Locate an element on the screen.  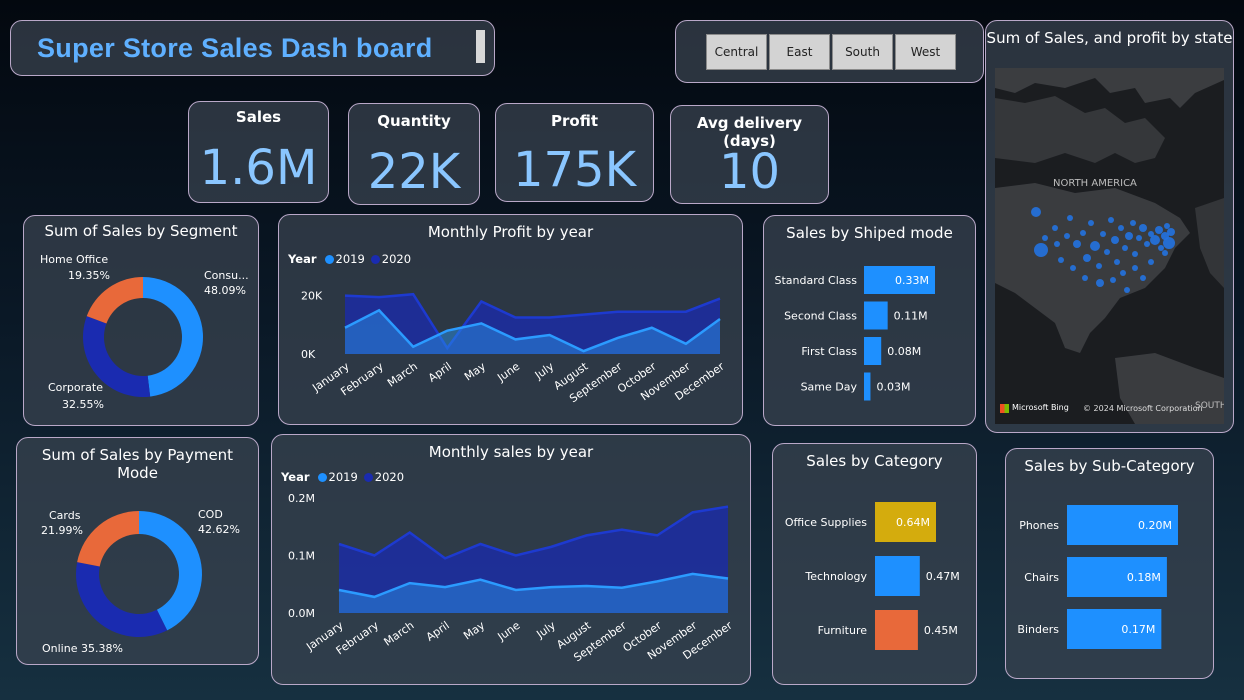
bar-value-label: 0.11M is located at coordinates (911, 316).